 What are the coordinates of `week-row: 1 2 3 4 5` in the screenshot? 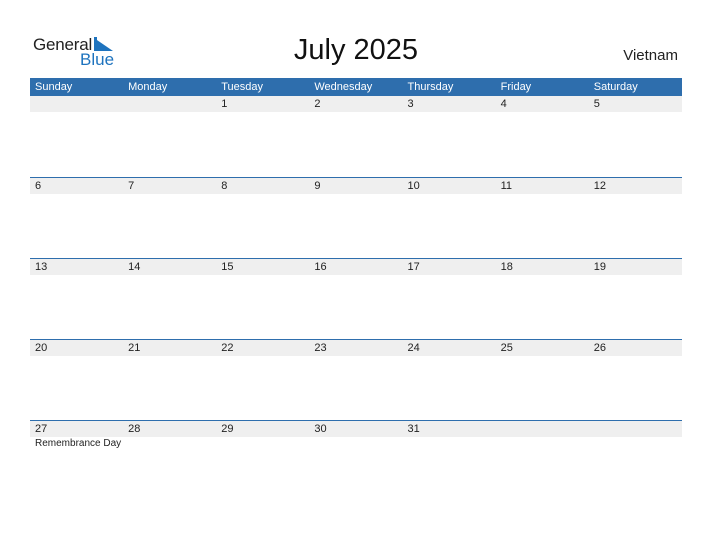 It's located at (356, 136).